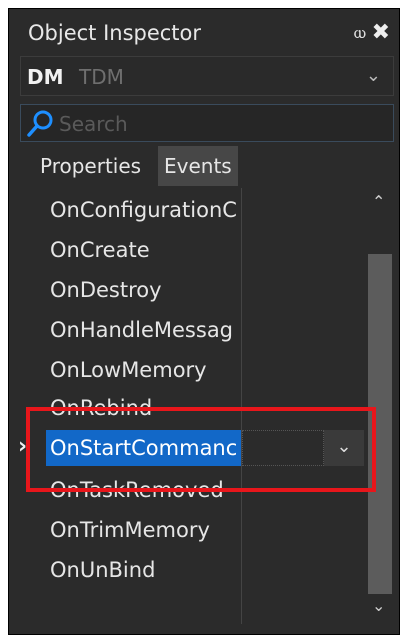 This screenshot has height=635, width=406. What do you see at coordinates (115, 33) in the screenshot?
I see `panel-title: Object Inspector` at bounding box center [115, 33].